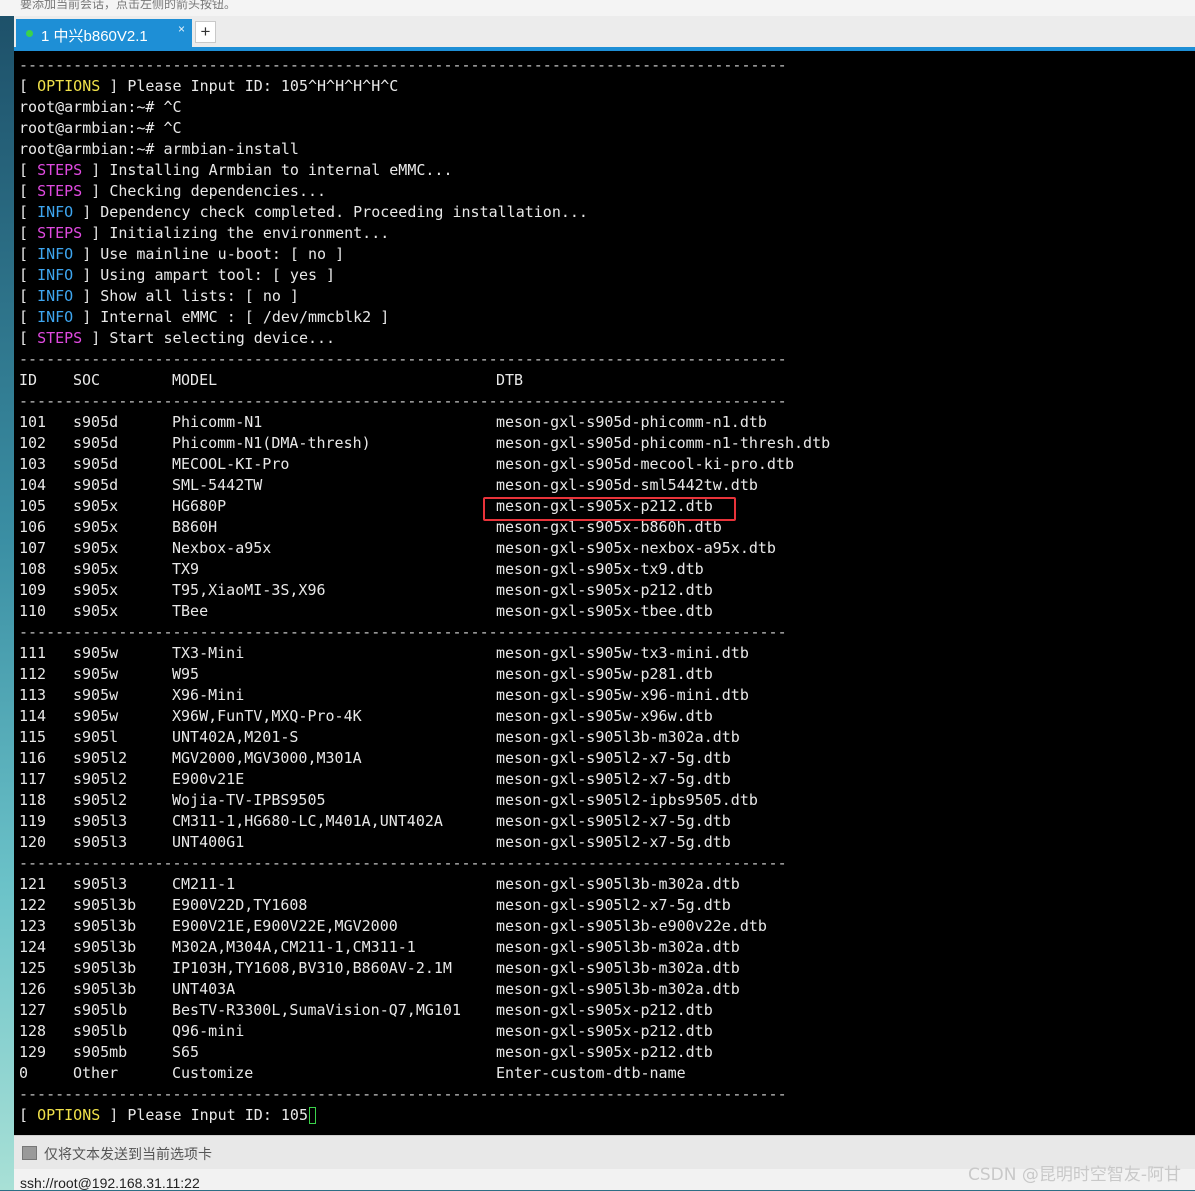 This screenshot has width=1195, height=1191. Describe the element at coordinates (33, 905) in the screenshot. I see `device-id: 122` at that location.